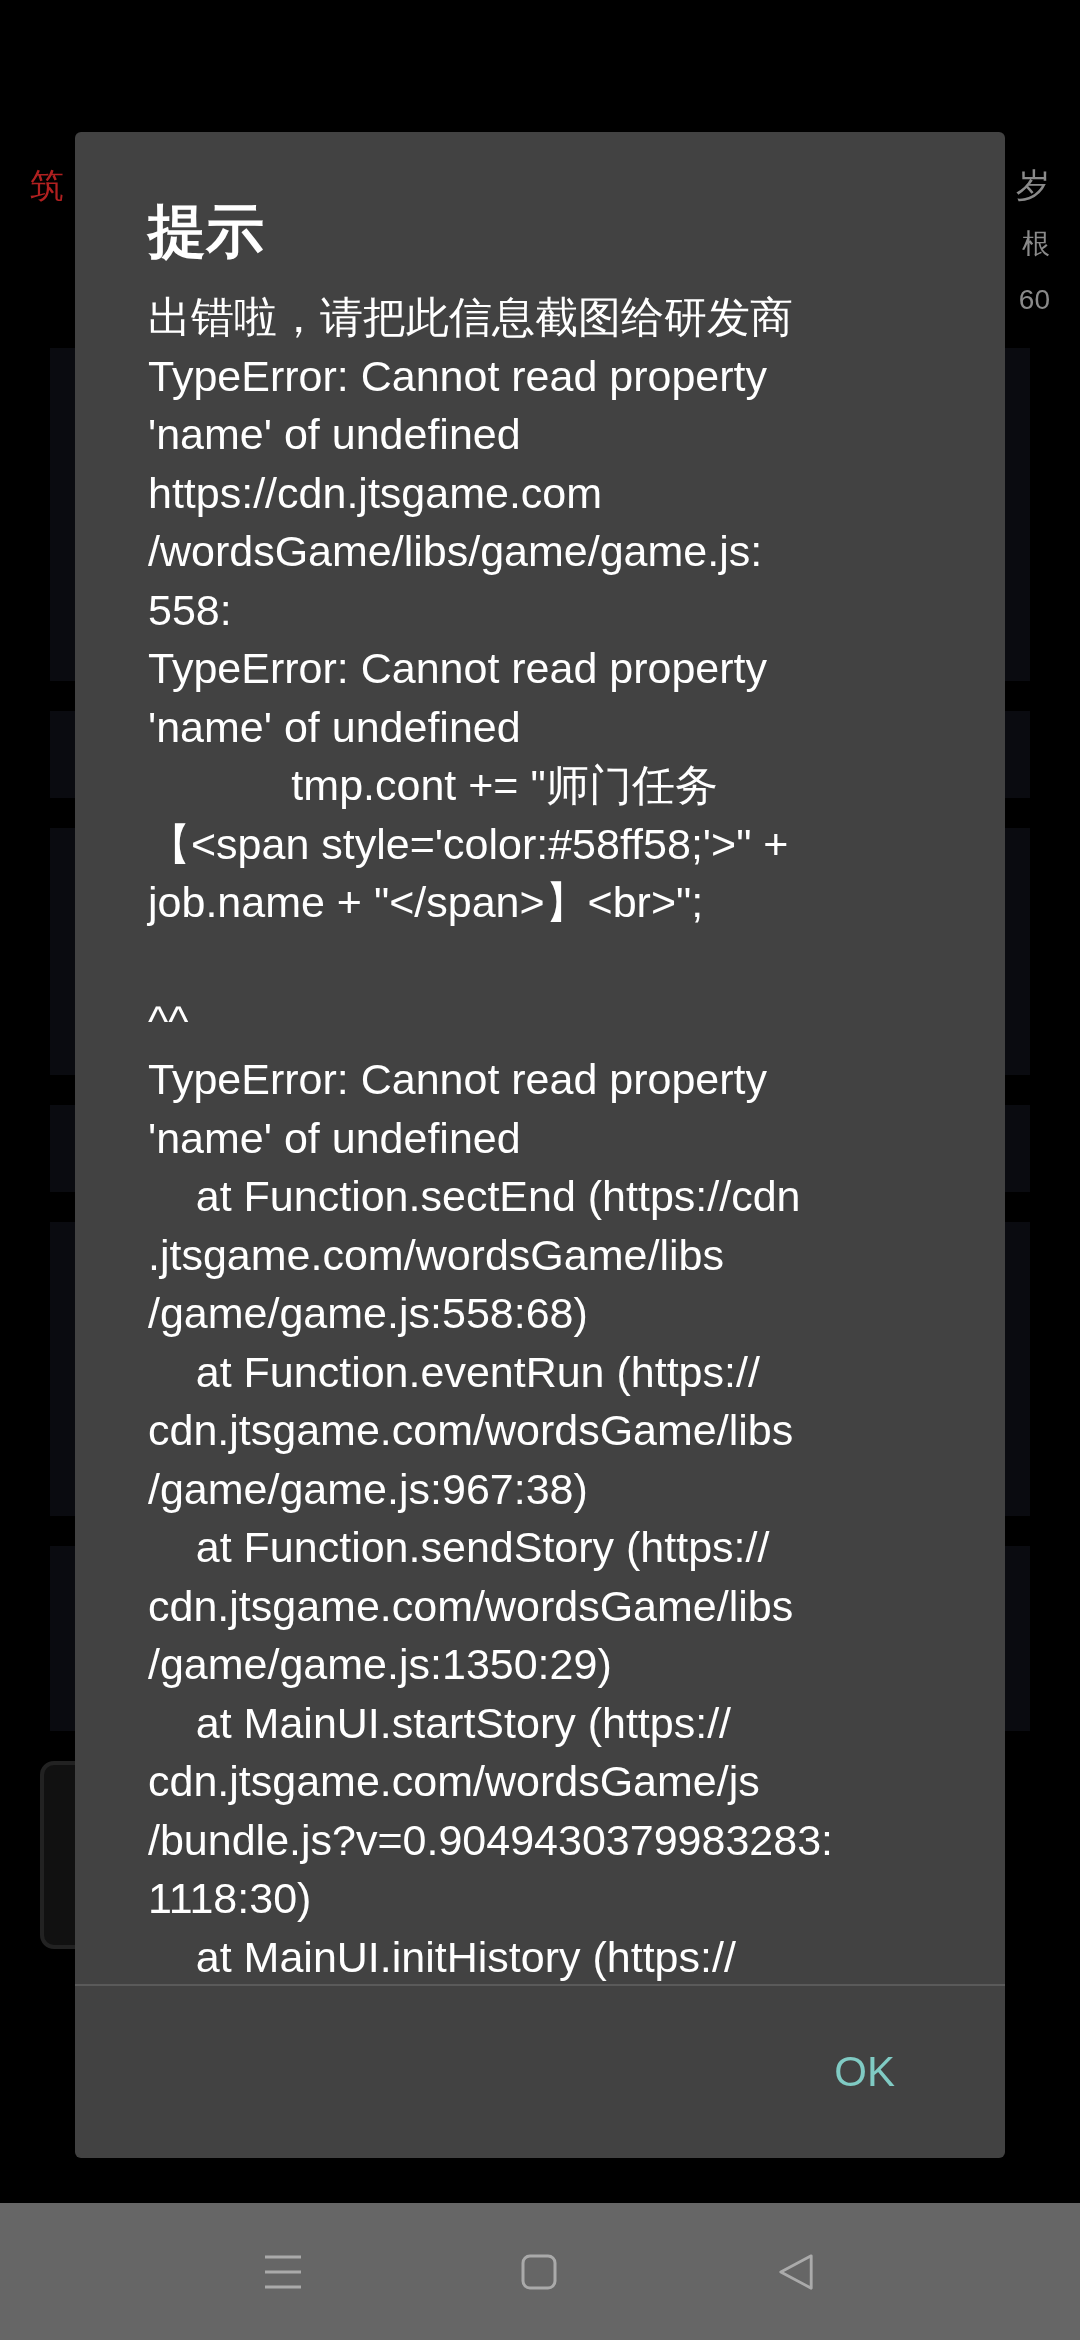 This screenshot has height=2340, width=1080. What do you see at coordinates (368, 1313) in the screenshot?
I see `error-text-line: /game/game.js:558:68)` at bounding box center [368, 1313].